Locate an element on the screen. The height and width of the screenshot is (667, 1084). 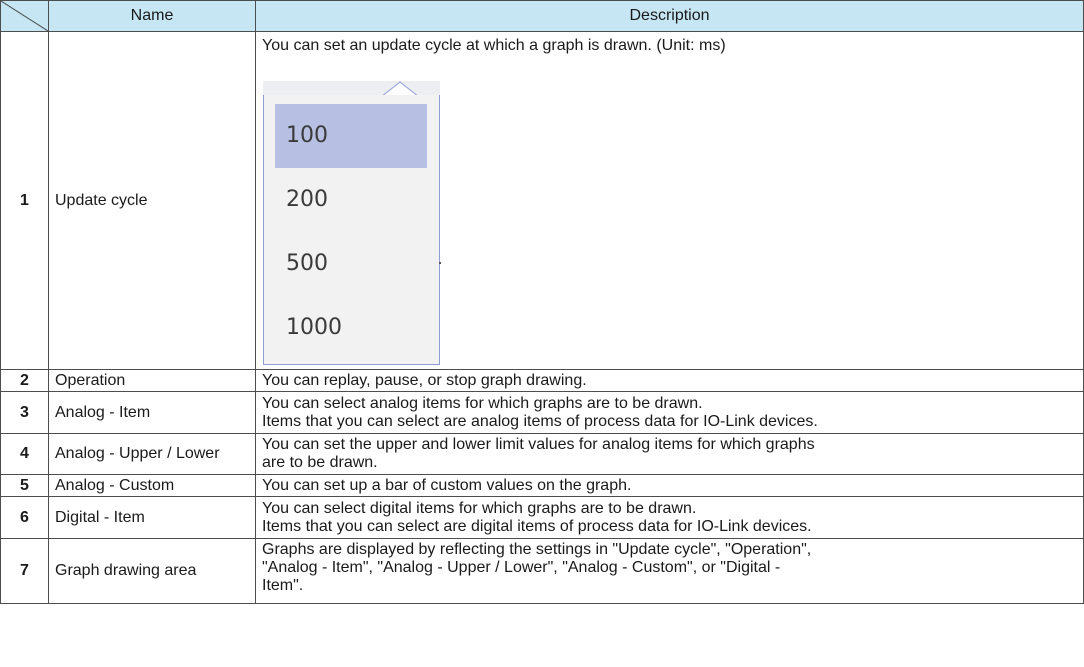
dropdown-option-100: 100 is located at coordinates (351, 136).